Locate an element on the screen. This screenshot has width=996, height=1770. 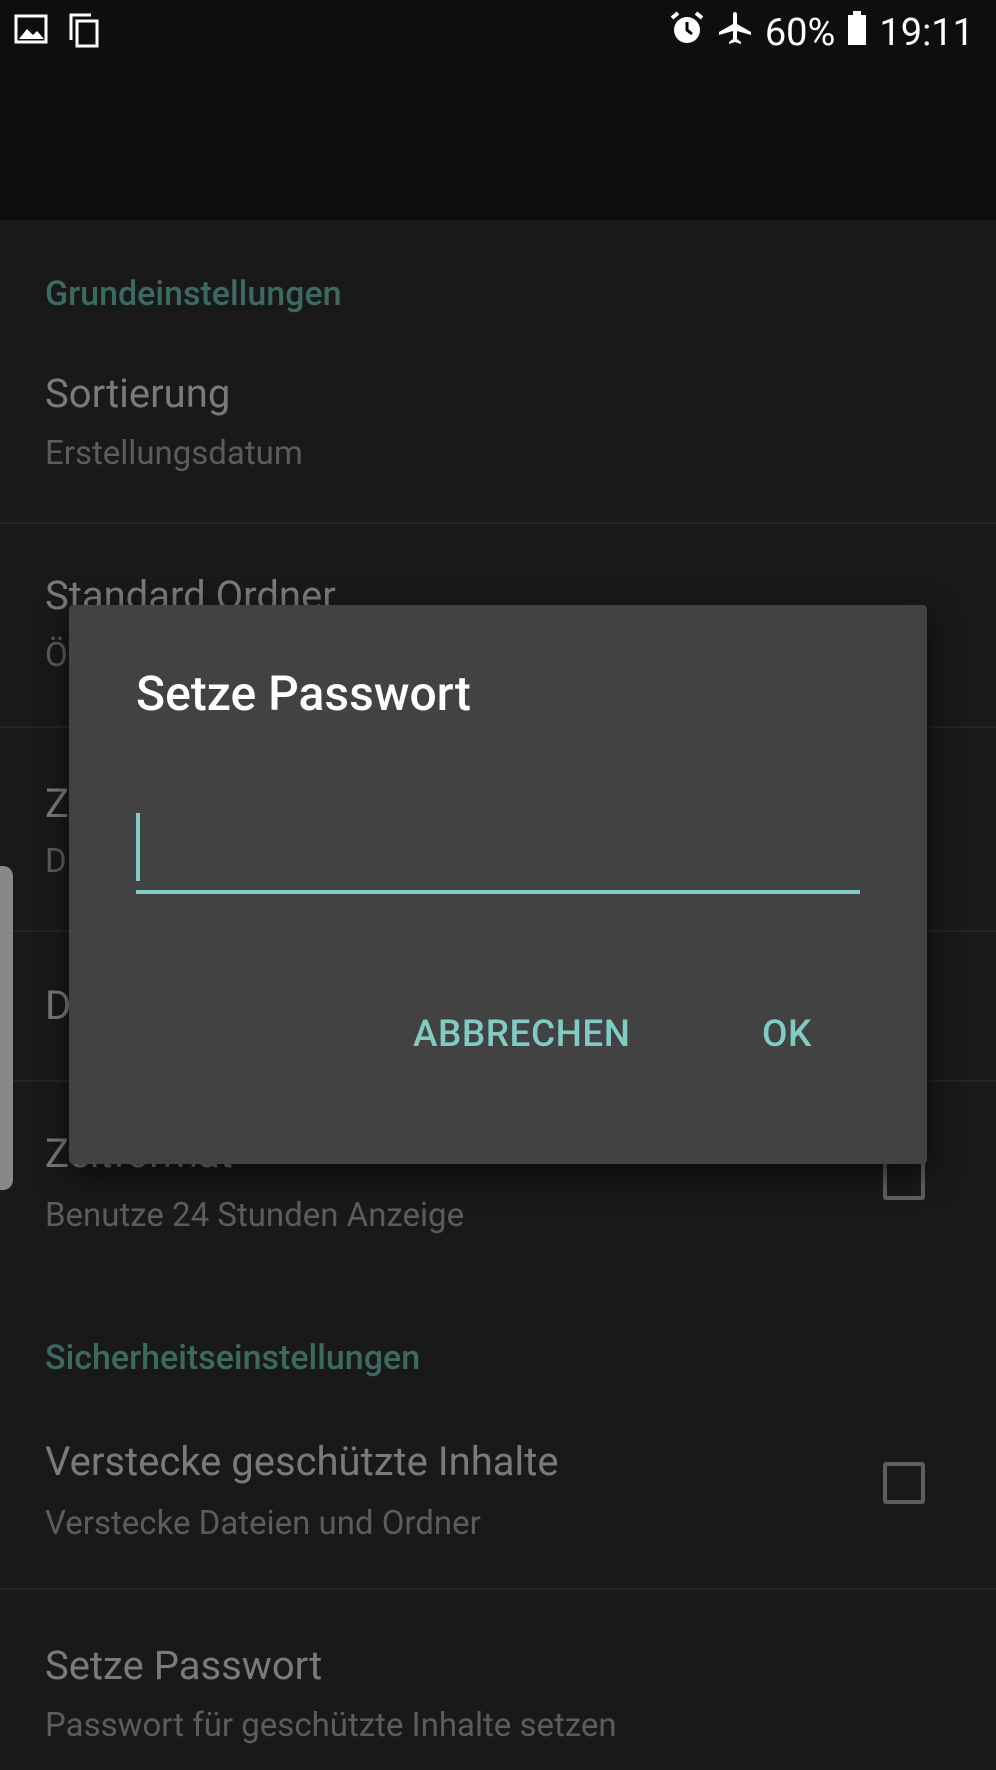
ok-button: OK is located at coordinates (787, 1034).